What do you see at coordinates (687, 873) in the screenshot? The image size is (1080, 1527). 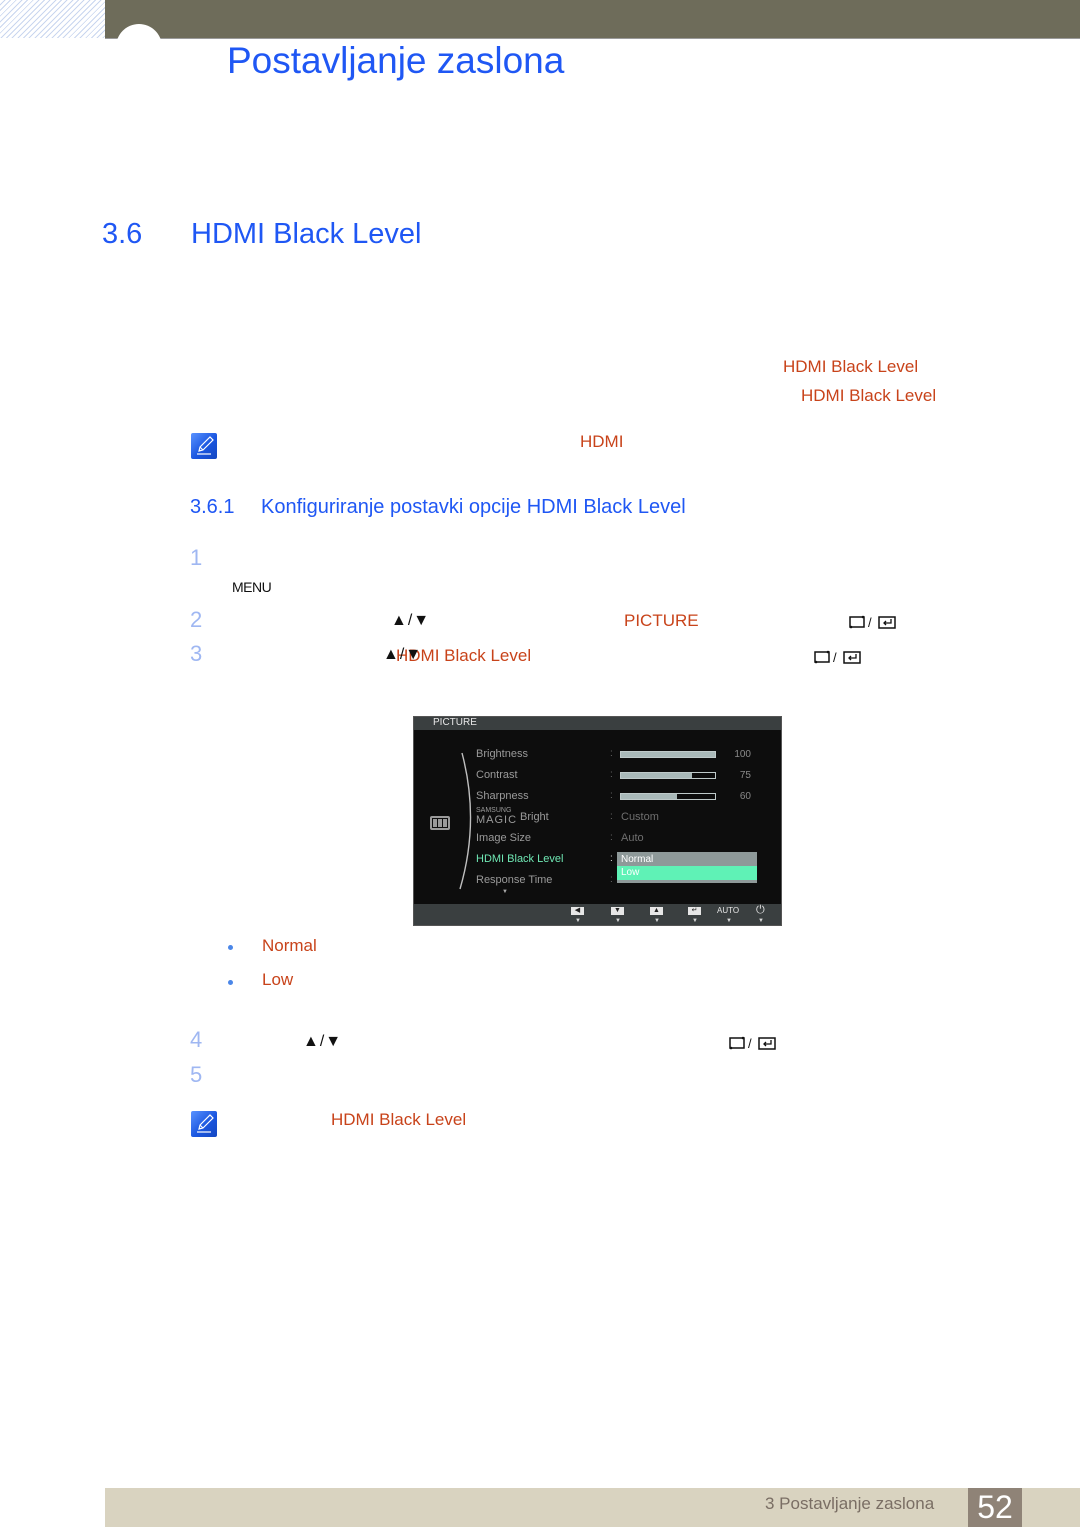 I see `dropdown-option-highlighted: Low` at bounding box center [687, 873].